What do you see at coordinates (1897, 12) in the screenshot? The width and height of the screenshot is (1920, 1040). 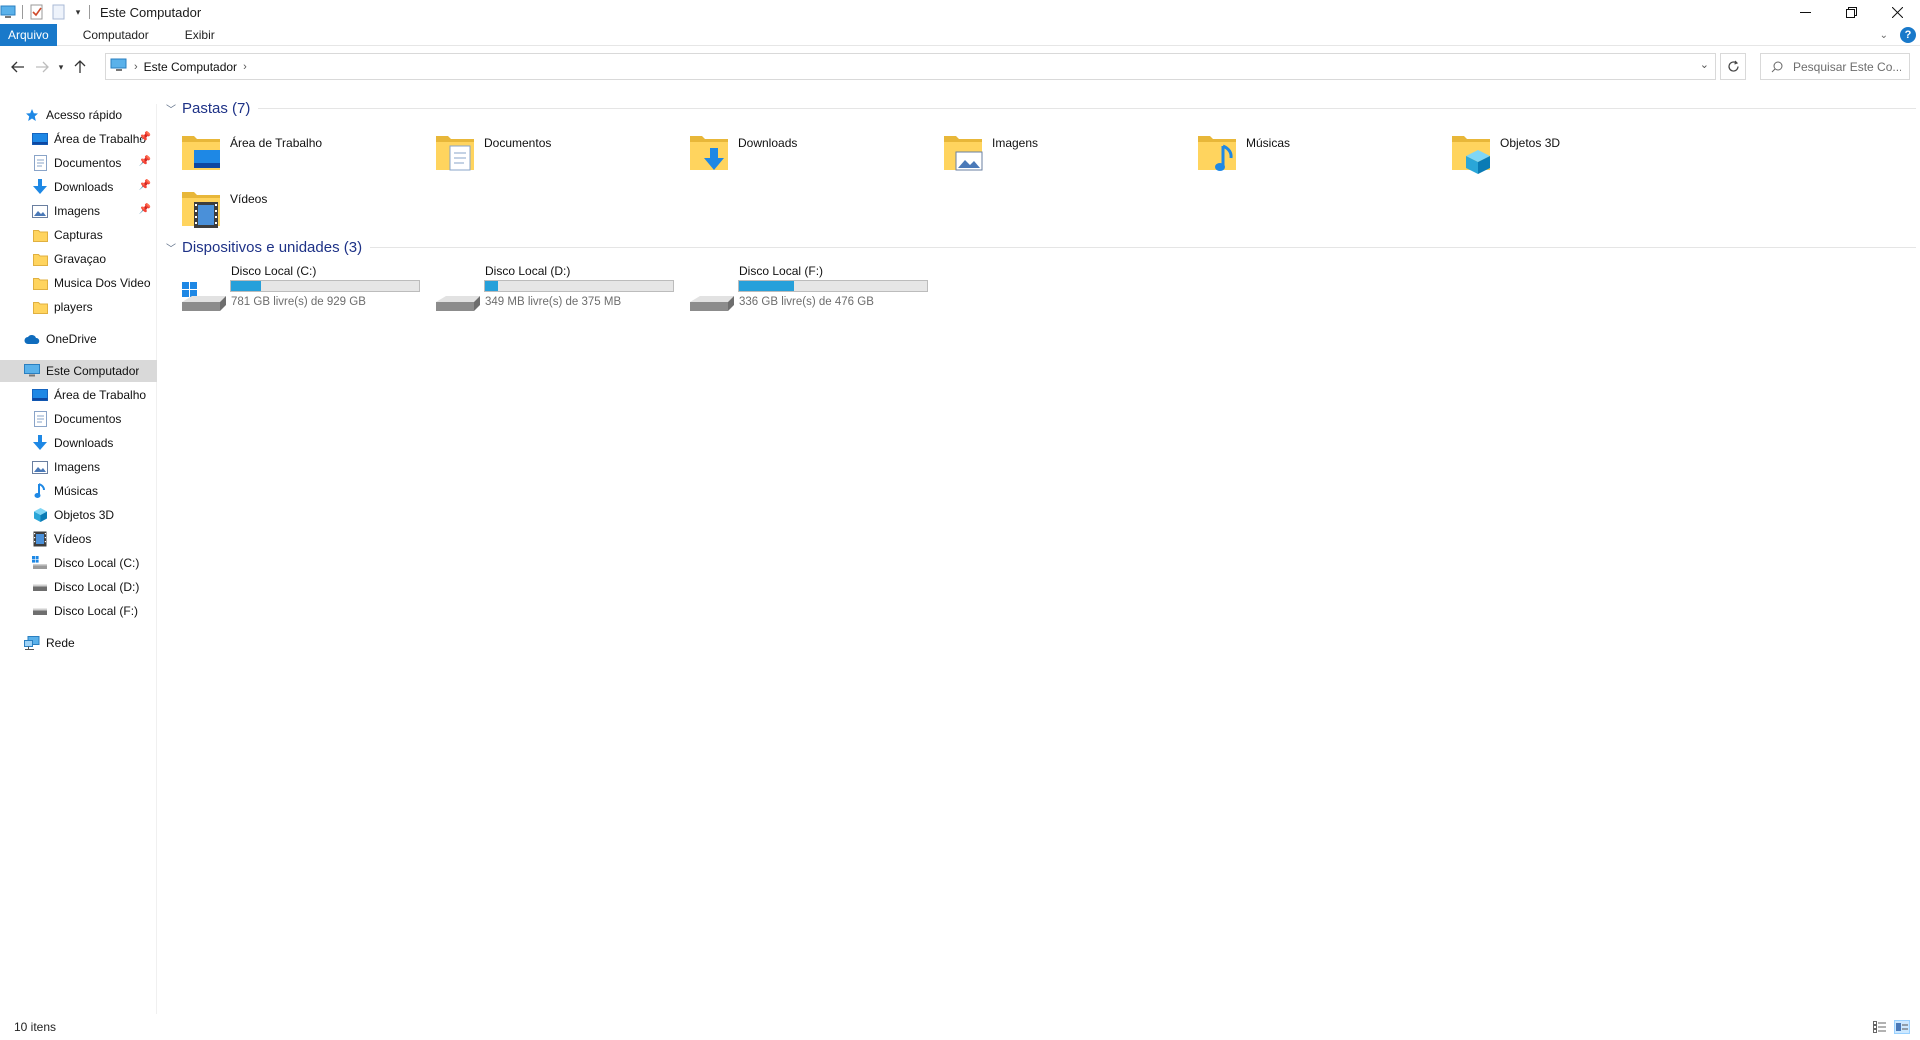 I see `close-button` at bounding box center [1897, 12].